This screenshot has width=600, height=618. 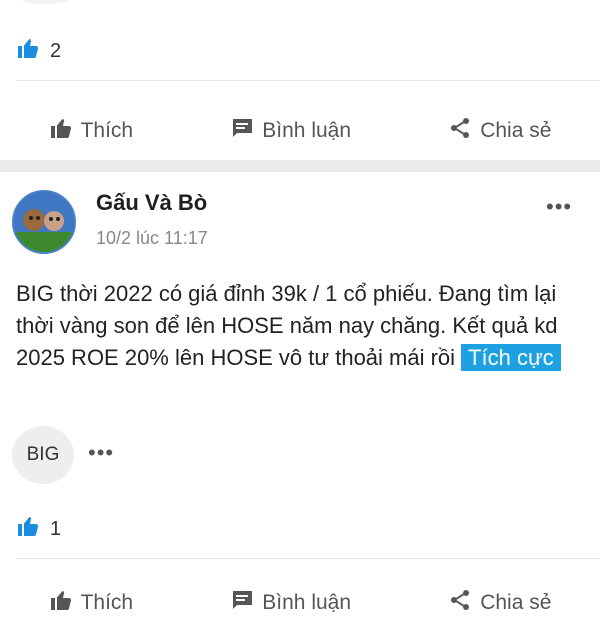 What do you see at coordinates (300, 166) in the screenshot?
I see `post-separator` at bounding box center [300, 166].